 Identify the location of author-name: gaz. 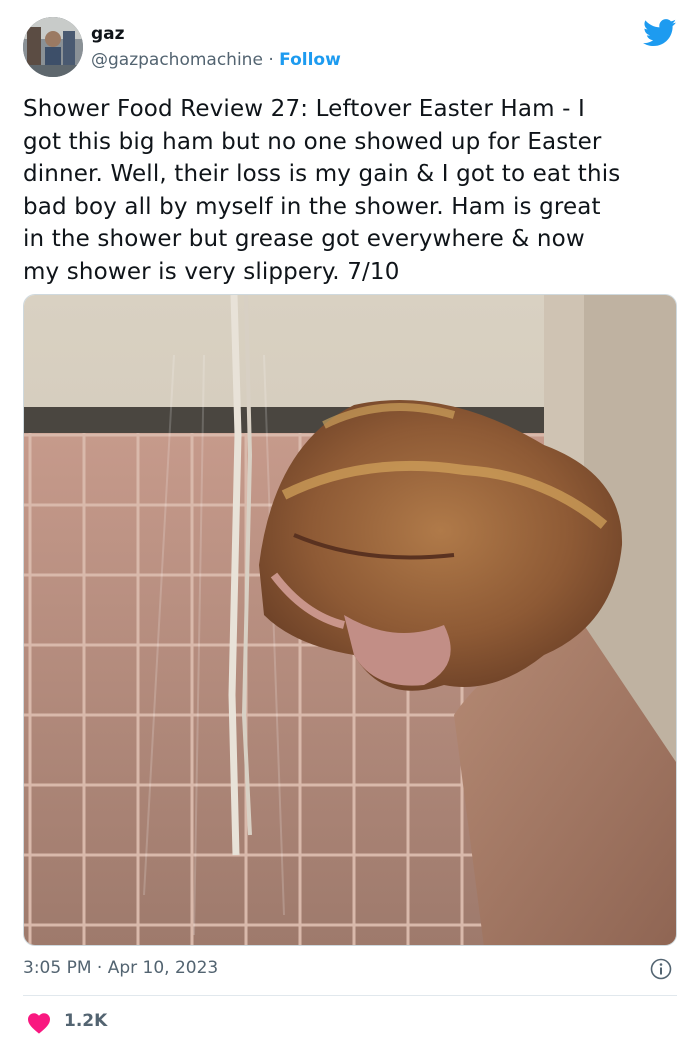
(108, 34).